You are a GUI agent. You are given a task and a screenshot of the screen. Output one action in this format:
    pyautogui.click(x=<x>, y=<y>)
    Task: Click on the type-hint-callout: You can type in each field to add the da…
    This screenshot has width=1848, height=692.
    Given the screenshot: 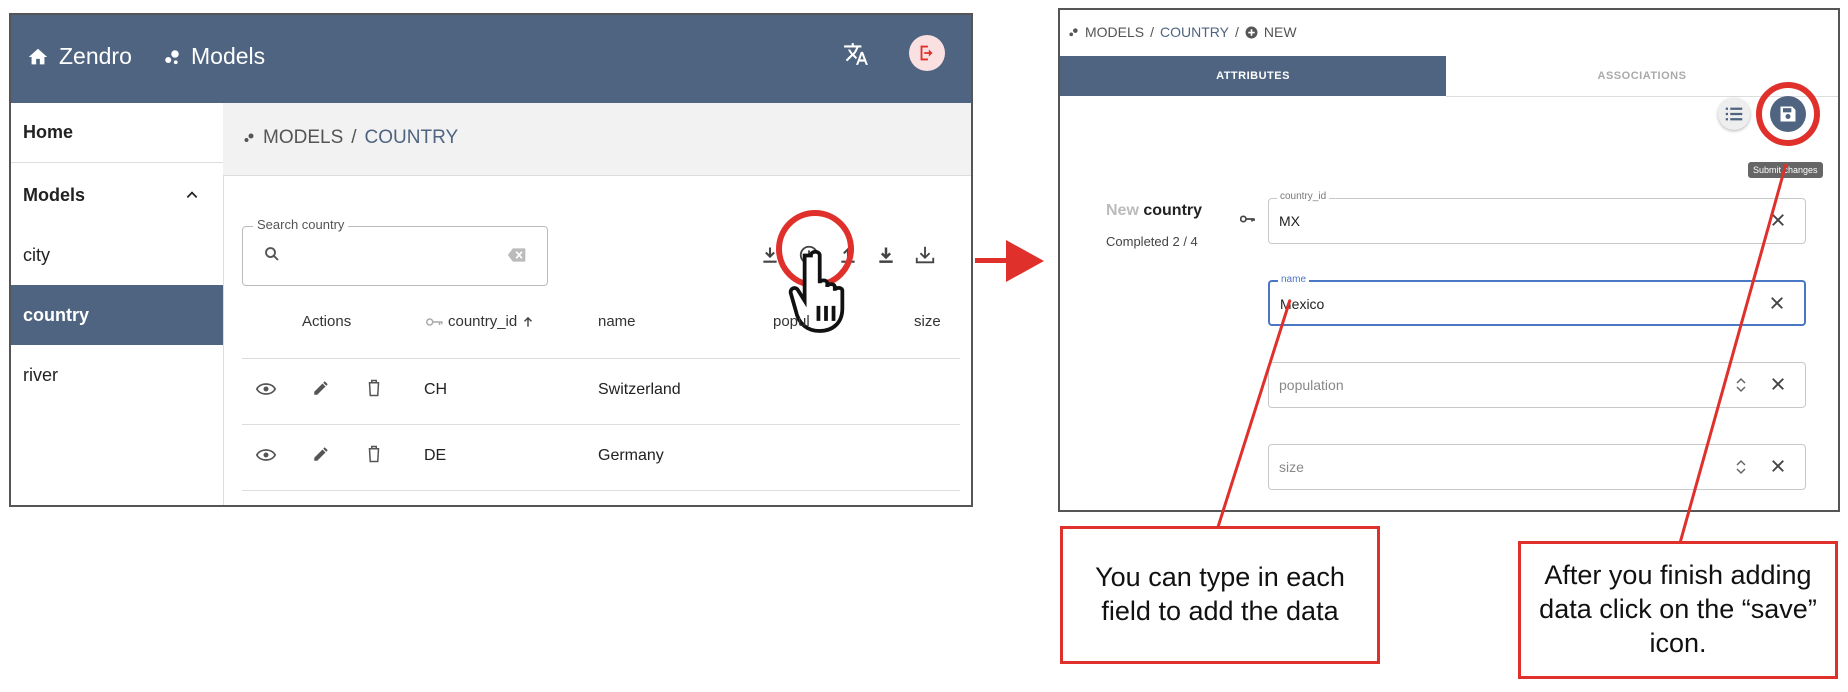 What is the action you would take?
    pyautogui.click(x=1220, y=595)
    